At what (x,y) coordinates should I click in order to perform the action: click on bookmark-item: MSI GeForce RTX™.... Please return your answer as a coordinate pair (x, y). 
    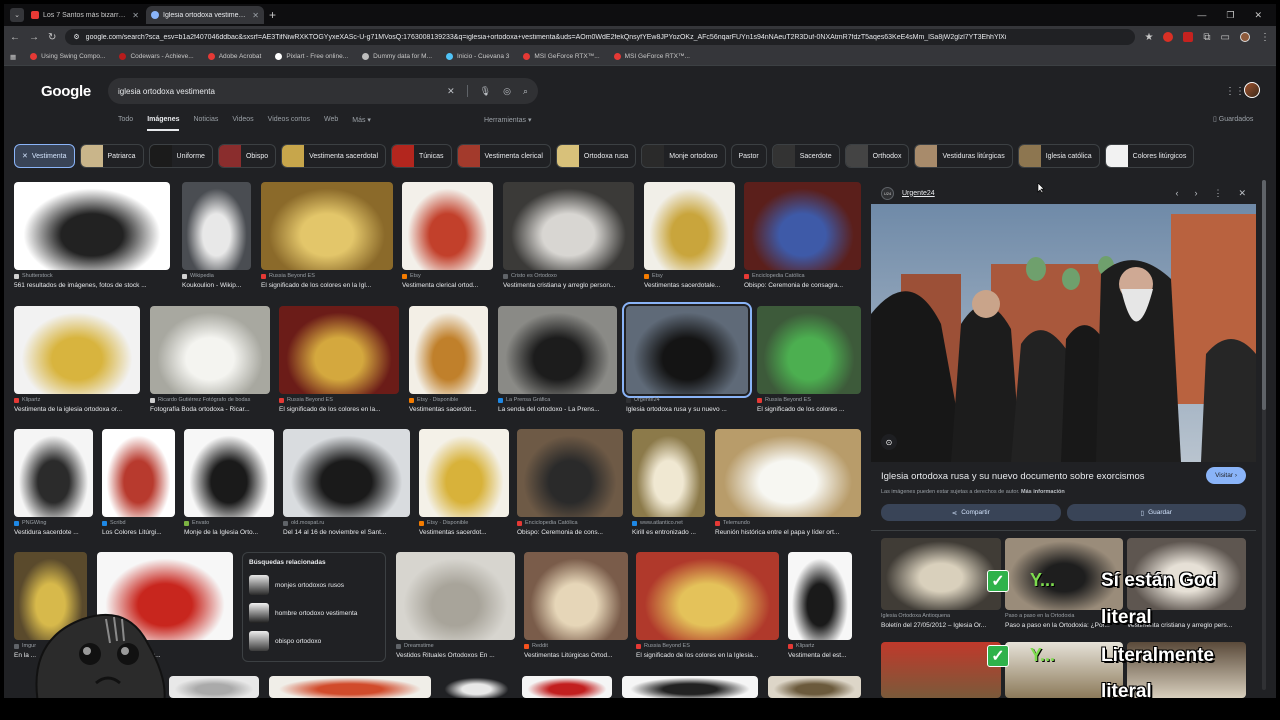
    Looking at the image, I should click on (651, 56).